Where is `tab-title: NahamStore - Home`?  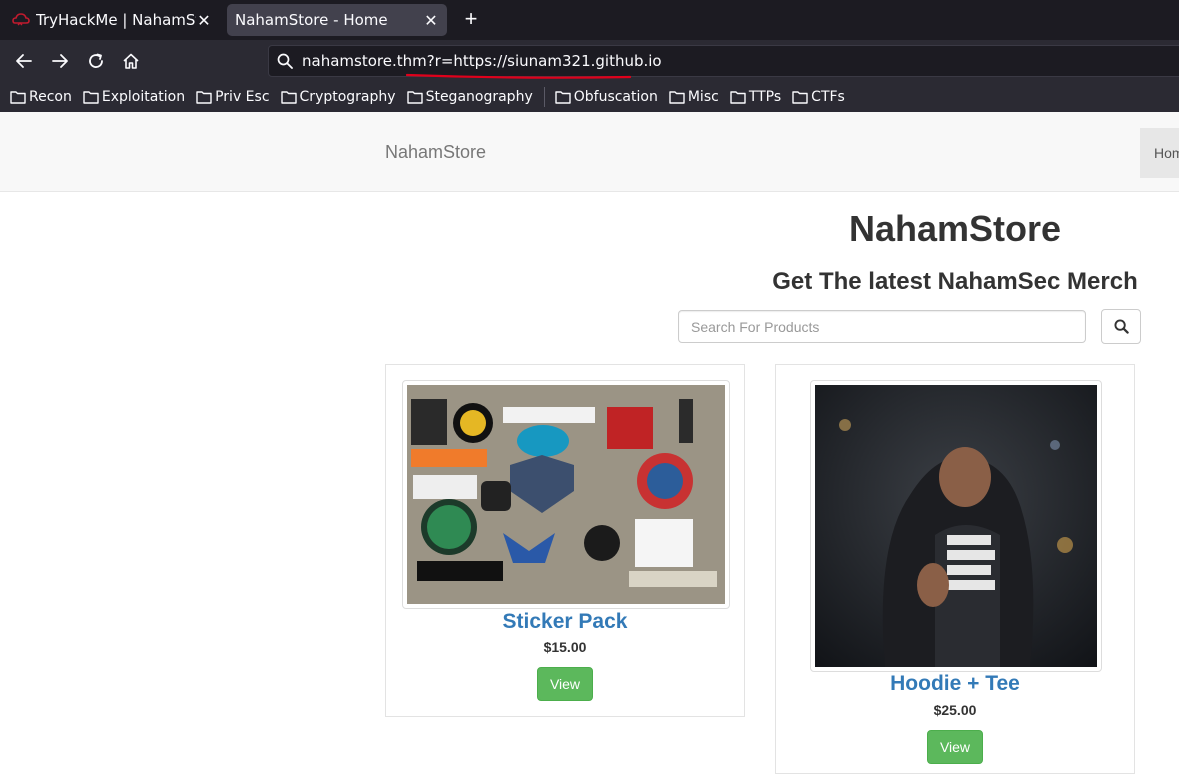 tab-title: NahamStore - Home is located at coordinates (311, 20).